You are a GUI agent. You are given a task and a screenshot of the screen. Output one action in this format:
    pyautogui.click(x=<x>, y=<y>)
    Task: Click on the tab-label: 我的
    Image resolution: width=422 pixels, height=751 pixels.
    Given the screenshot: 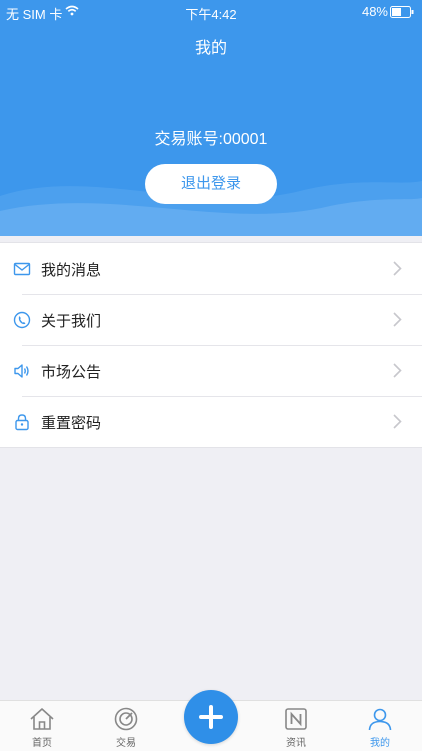 What is the action you would take?
    pyautogui.click(x=380, y=743)
    